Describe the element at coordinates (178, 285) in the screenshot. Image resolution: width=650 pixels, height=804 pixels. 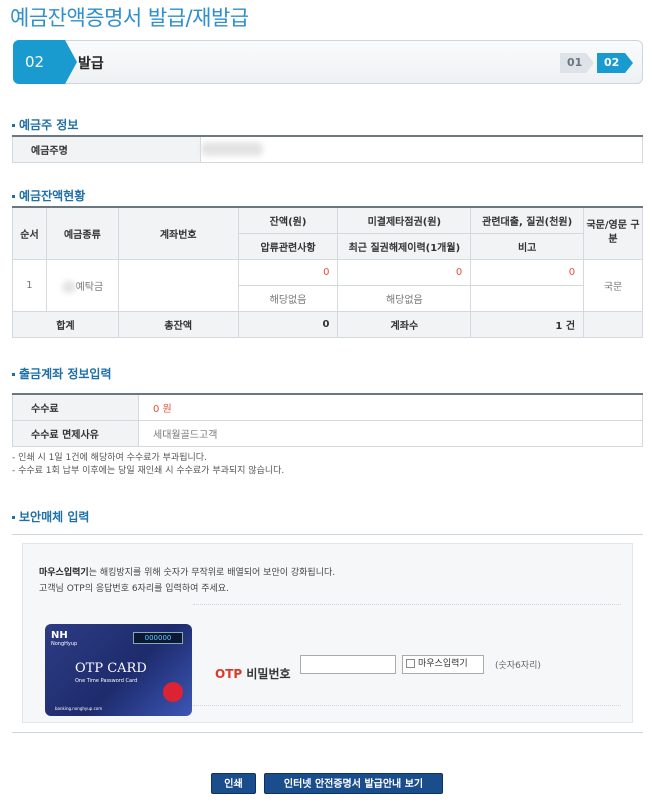
I see `row-account` at that location.